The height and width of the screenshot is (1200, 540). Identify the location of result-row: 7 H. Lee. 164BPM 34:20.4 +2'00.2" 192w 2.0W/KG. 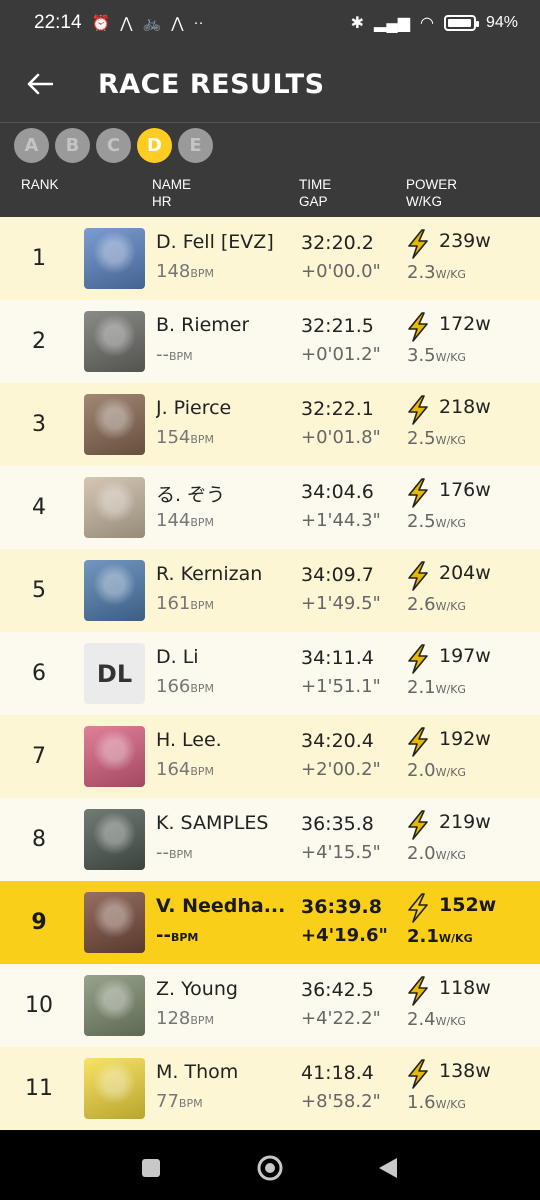
(270, 756).